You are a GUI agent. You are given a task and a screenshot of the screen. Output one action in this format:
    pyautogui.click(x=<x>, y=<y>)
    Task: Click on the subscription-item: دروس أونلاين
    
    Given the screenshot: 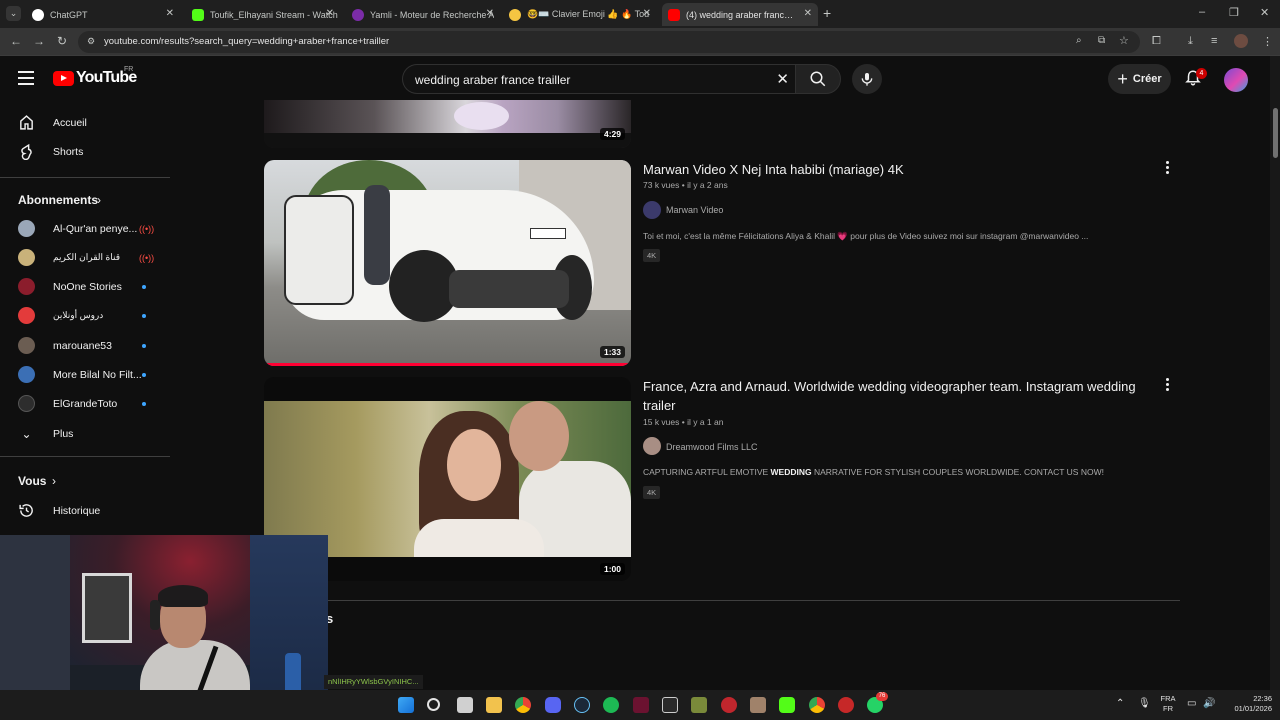 What is the action you would take?
    pyautogui.click(x=85, y=315)
    